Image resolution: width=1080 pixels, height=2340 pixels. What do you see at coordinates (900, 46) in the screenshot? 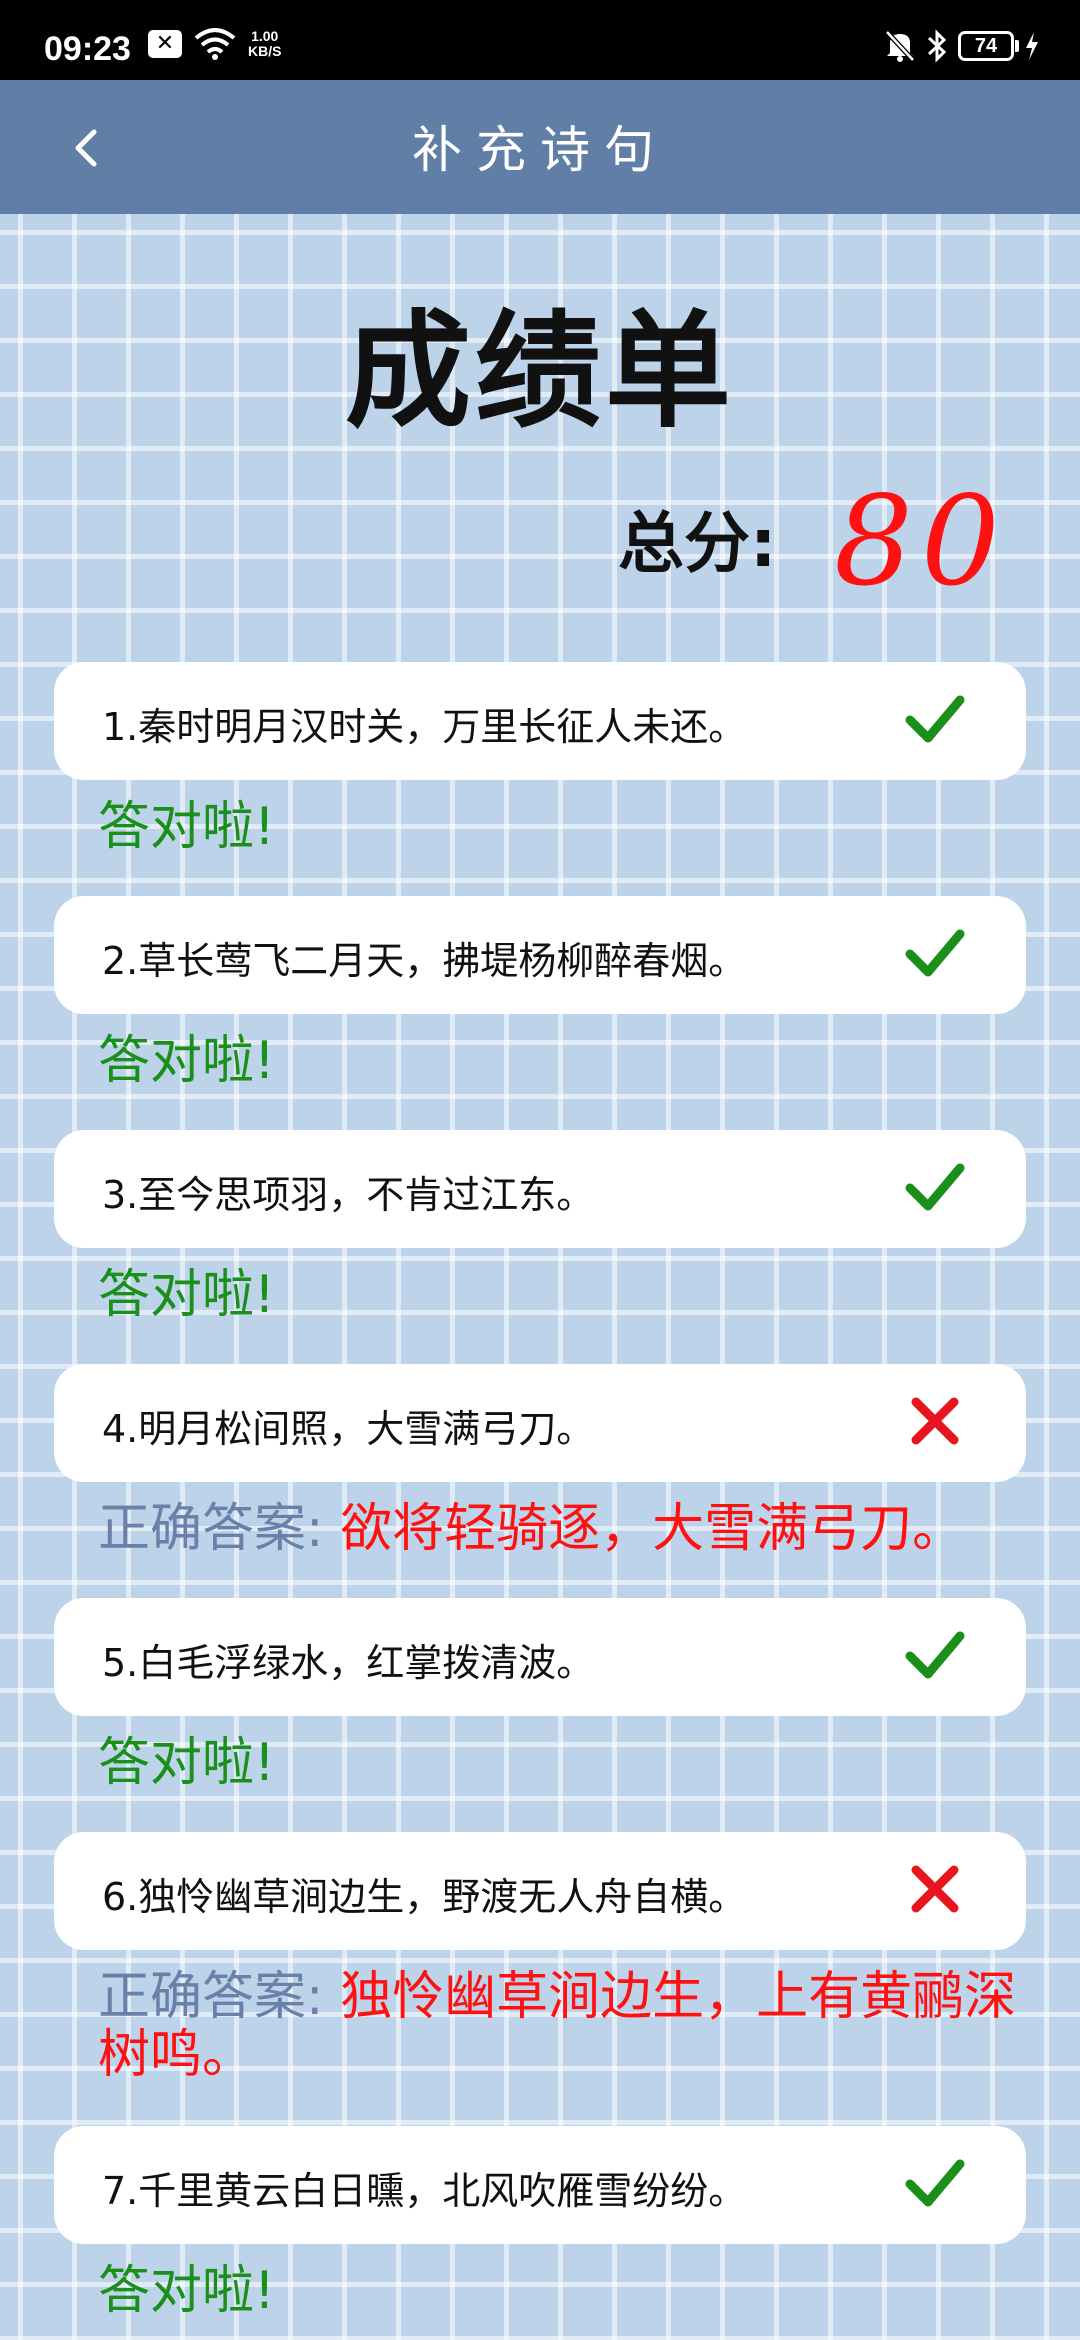
I see `mute-bell-icon` at bounding box center [900, 46].